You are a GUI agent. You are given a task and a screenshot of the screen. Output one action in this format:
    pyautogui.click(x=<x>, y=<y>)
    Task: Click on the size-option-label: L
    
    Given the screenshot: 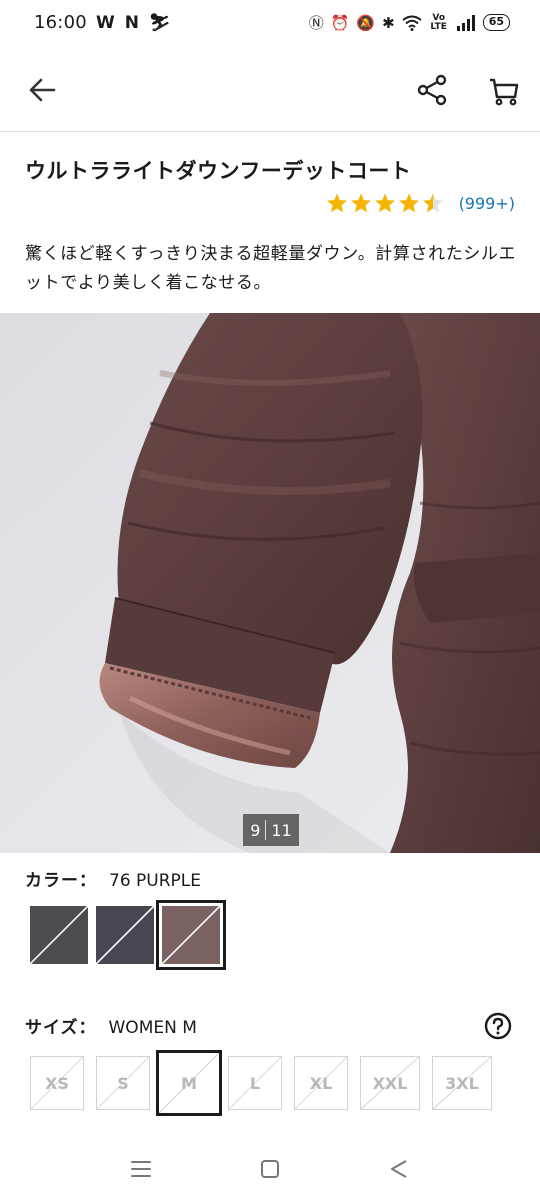 What is the action you would take?
    pyautogui.click(x=255, y=1083)
    